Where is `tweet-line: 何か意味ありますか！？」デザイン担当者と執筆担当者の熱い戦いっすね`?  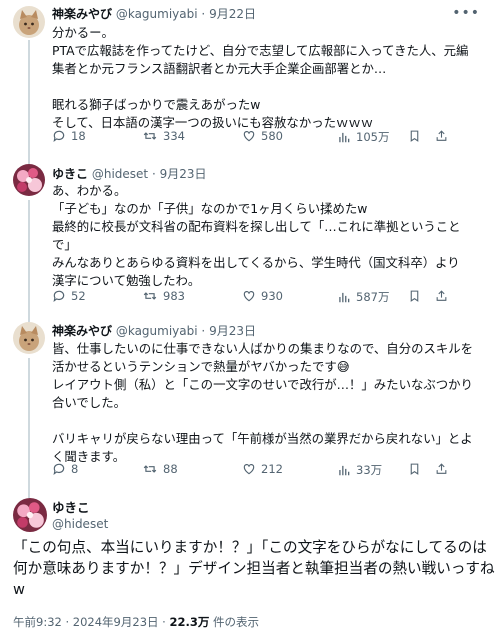 tweet-line: 何か意味ありますか！？」デザイン担当者と執筆担当者の熱い戦いっすね is located at coordinates (254, 568).